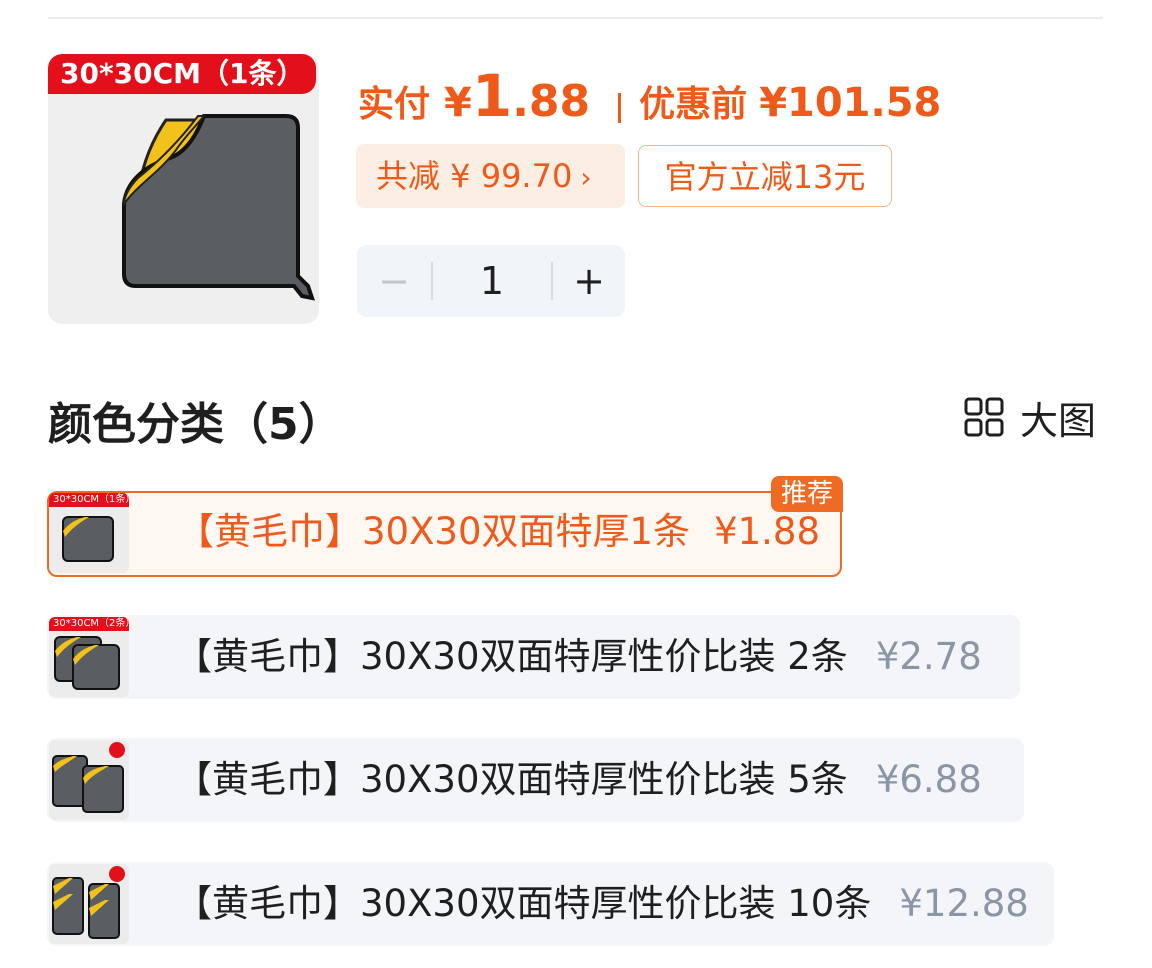 This screenshot has width=1152, height=968. Describe the element at coordinates (551, 101) in the screenshot. I see `paid-price-dec: .88` at that location.